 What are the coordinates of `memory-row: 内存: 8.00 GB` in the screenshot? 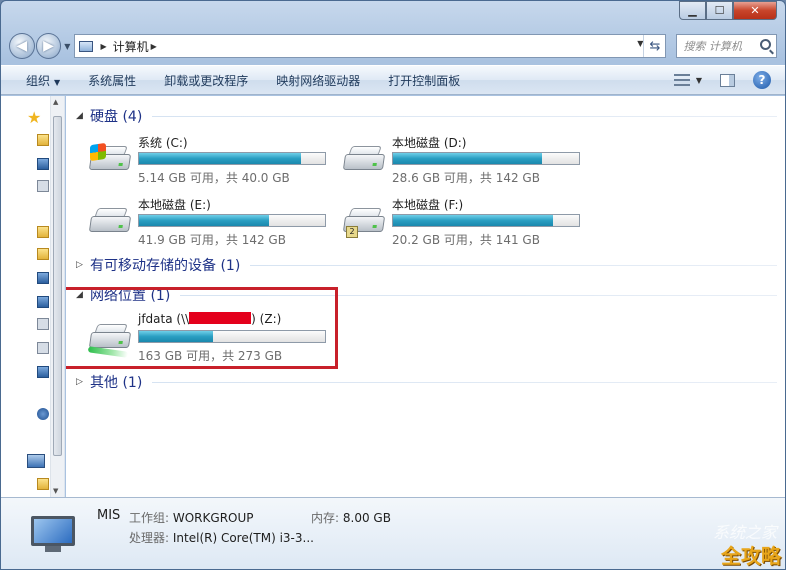 It's located at (351, 517).